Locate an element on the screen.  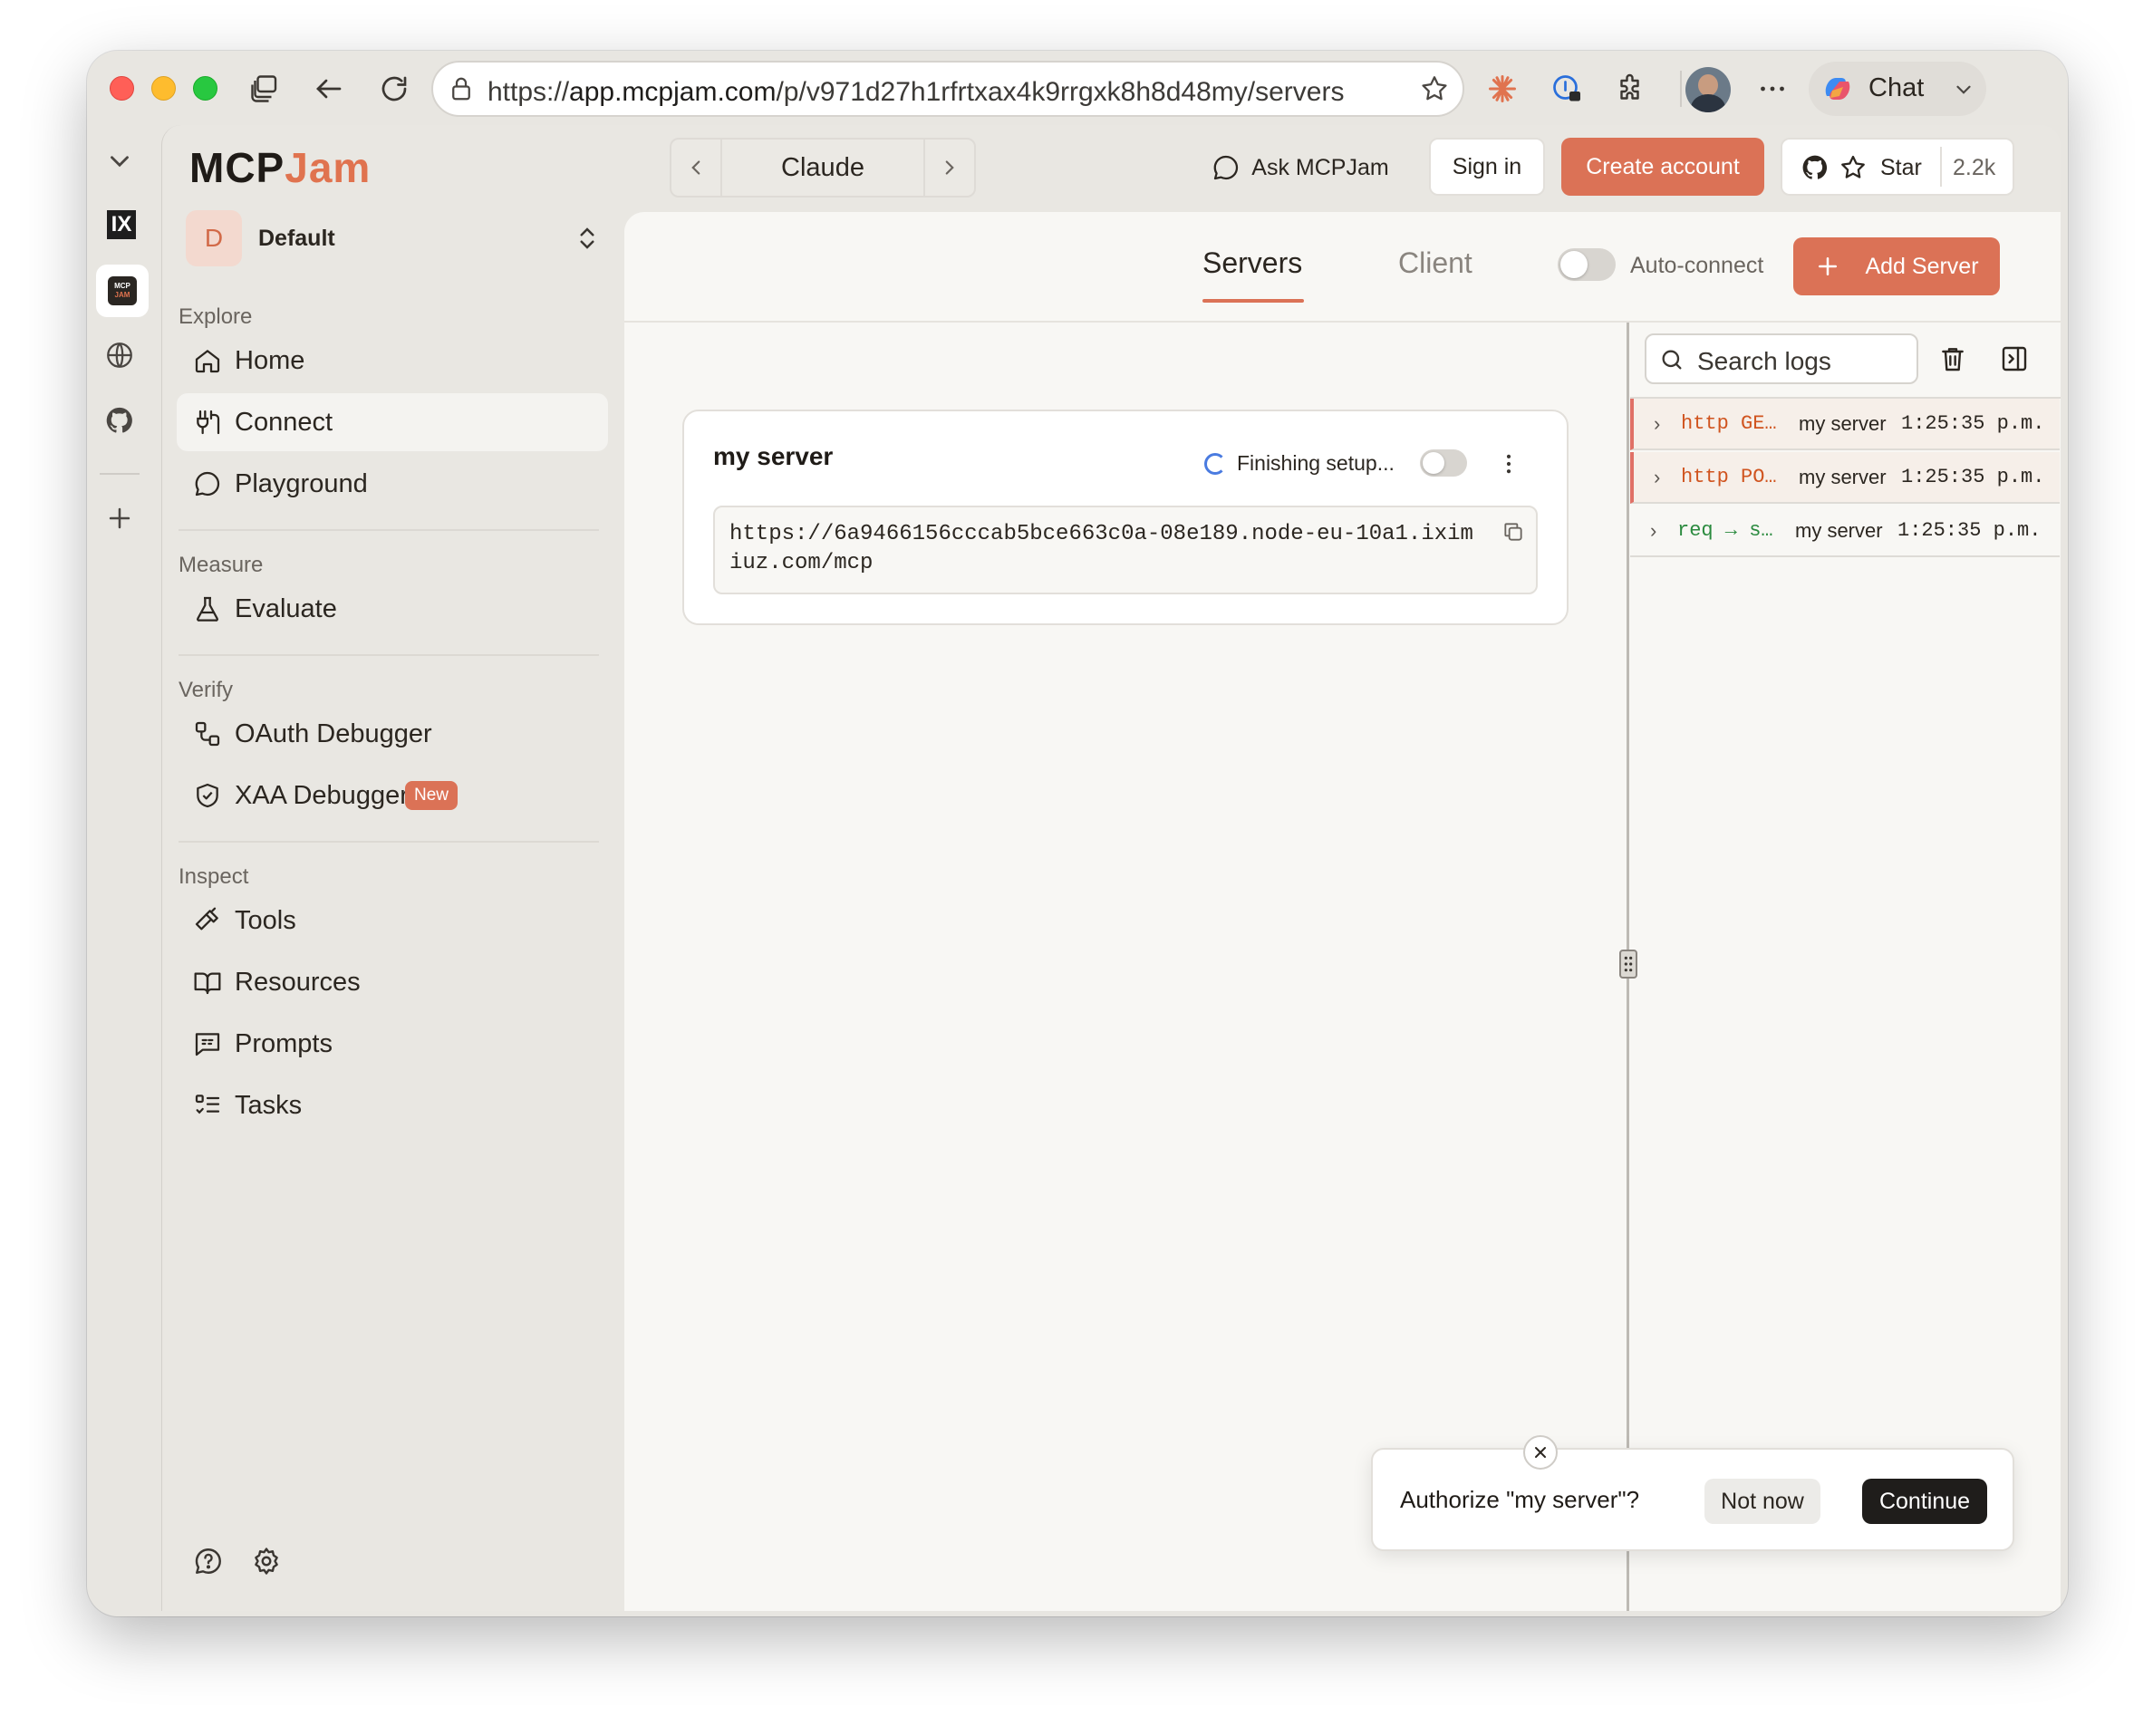
sidebar-item-label: Home is located at coordinates (270, 360).